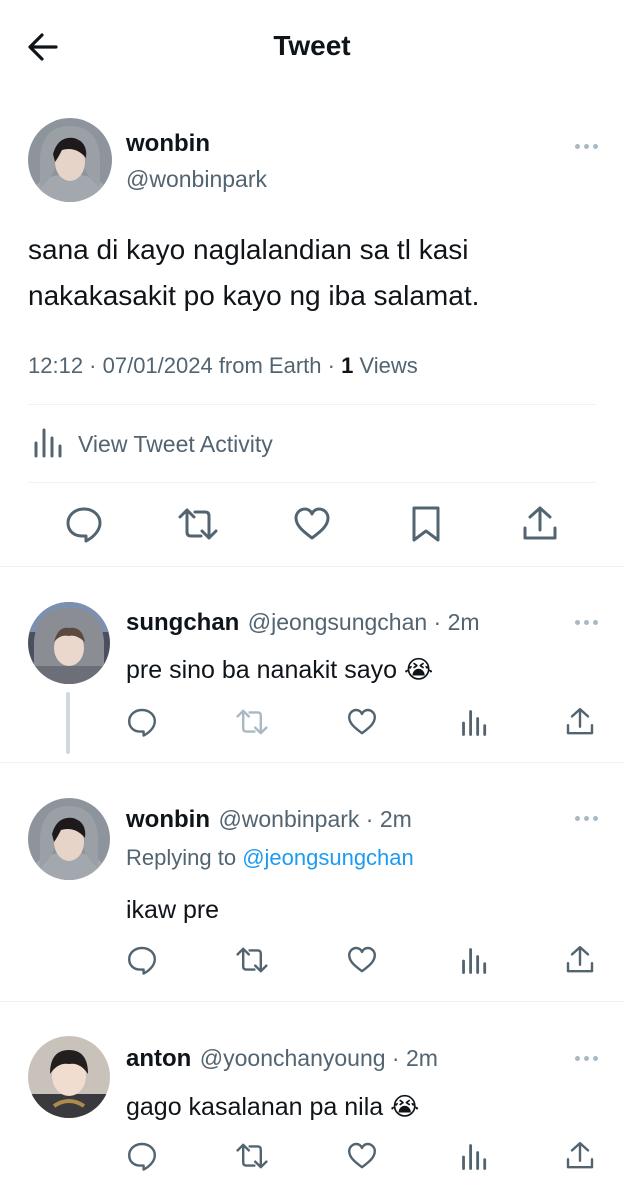 This screenshot has height=1200, width=624. What do you see at coordinates (312, 45) in the screenshot?
I see `page-title: Tweet` at bounding box center [312, 45].